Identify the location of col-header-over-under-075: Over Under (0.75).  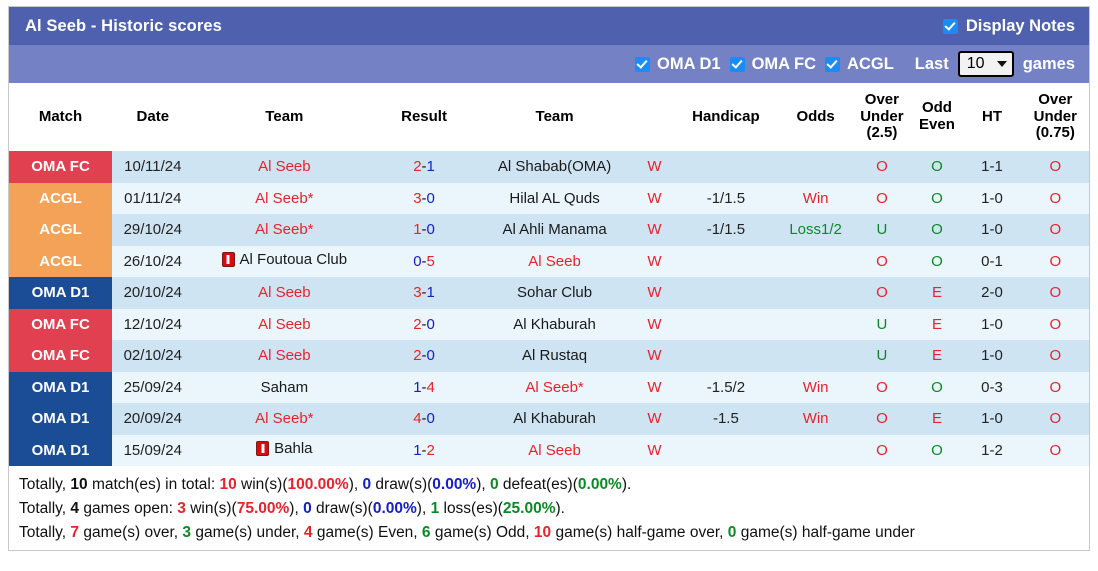
(1055, 117).